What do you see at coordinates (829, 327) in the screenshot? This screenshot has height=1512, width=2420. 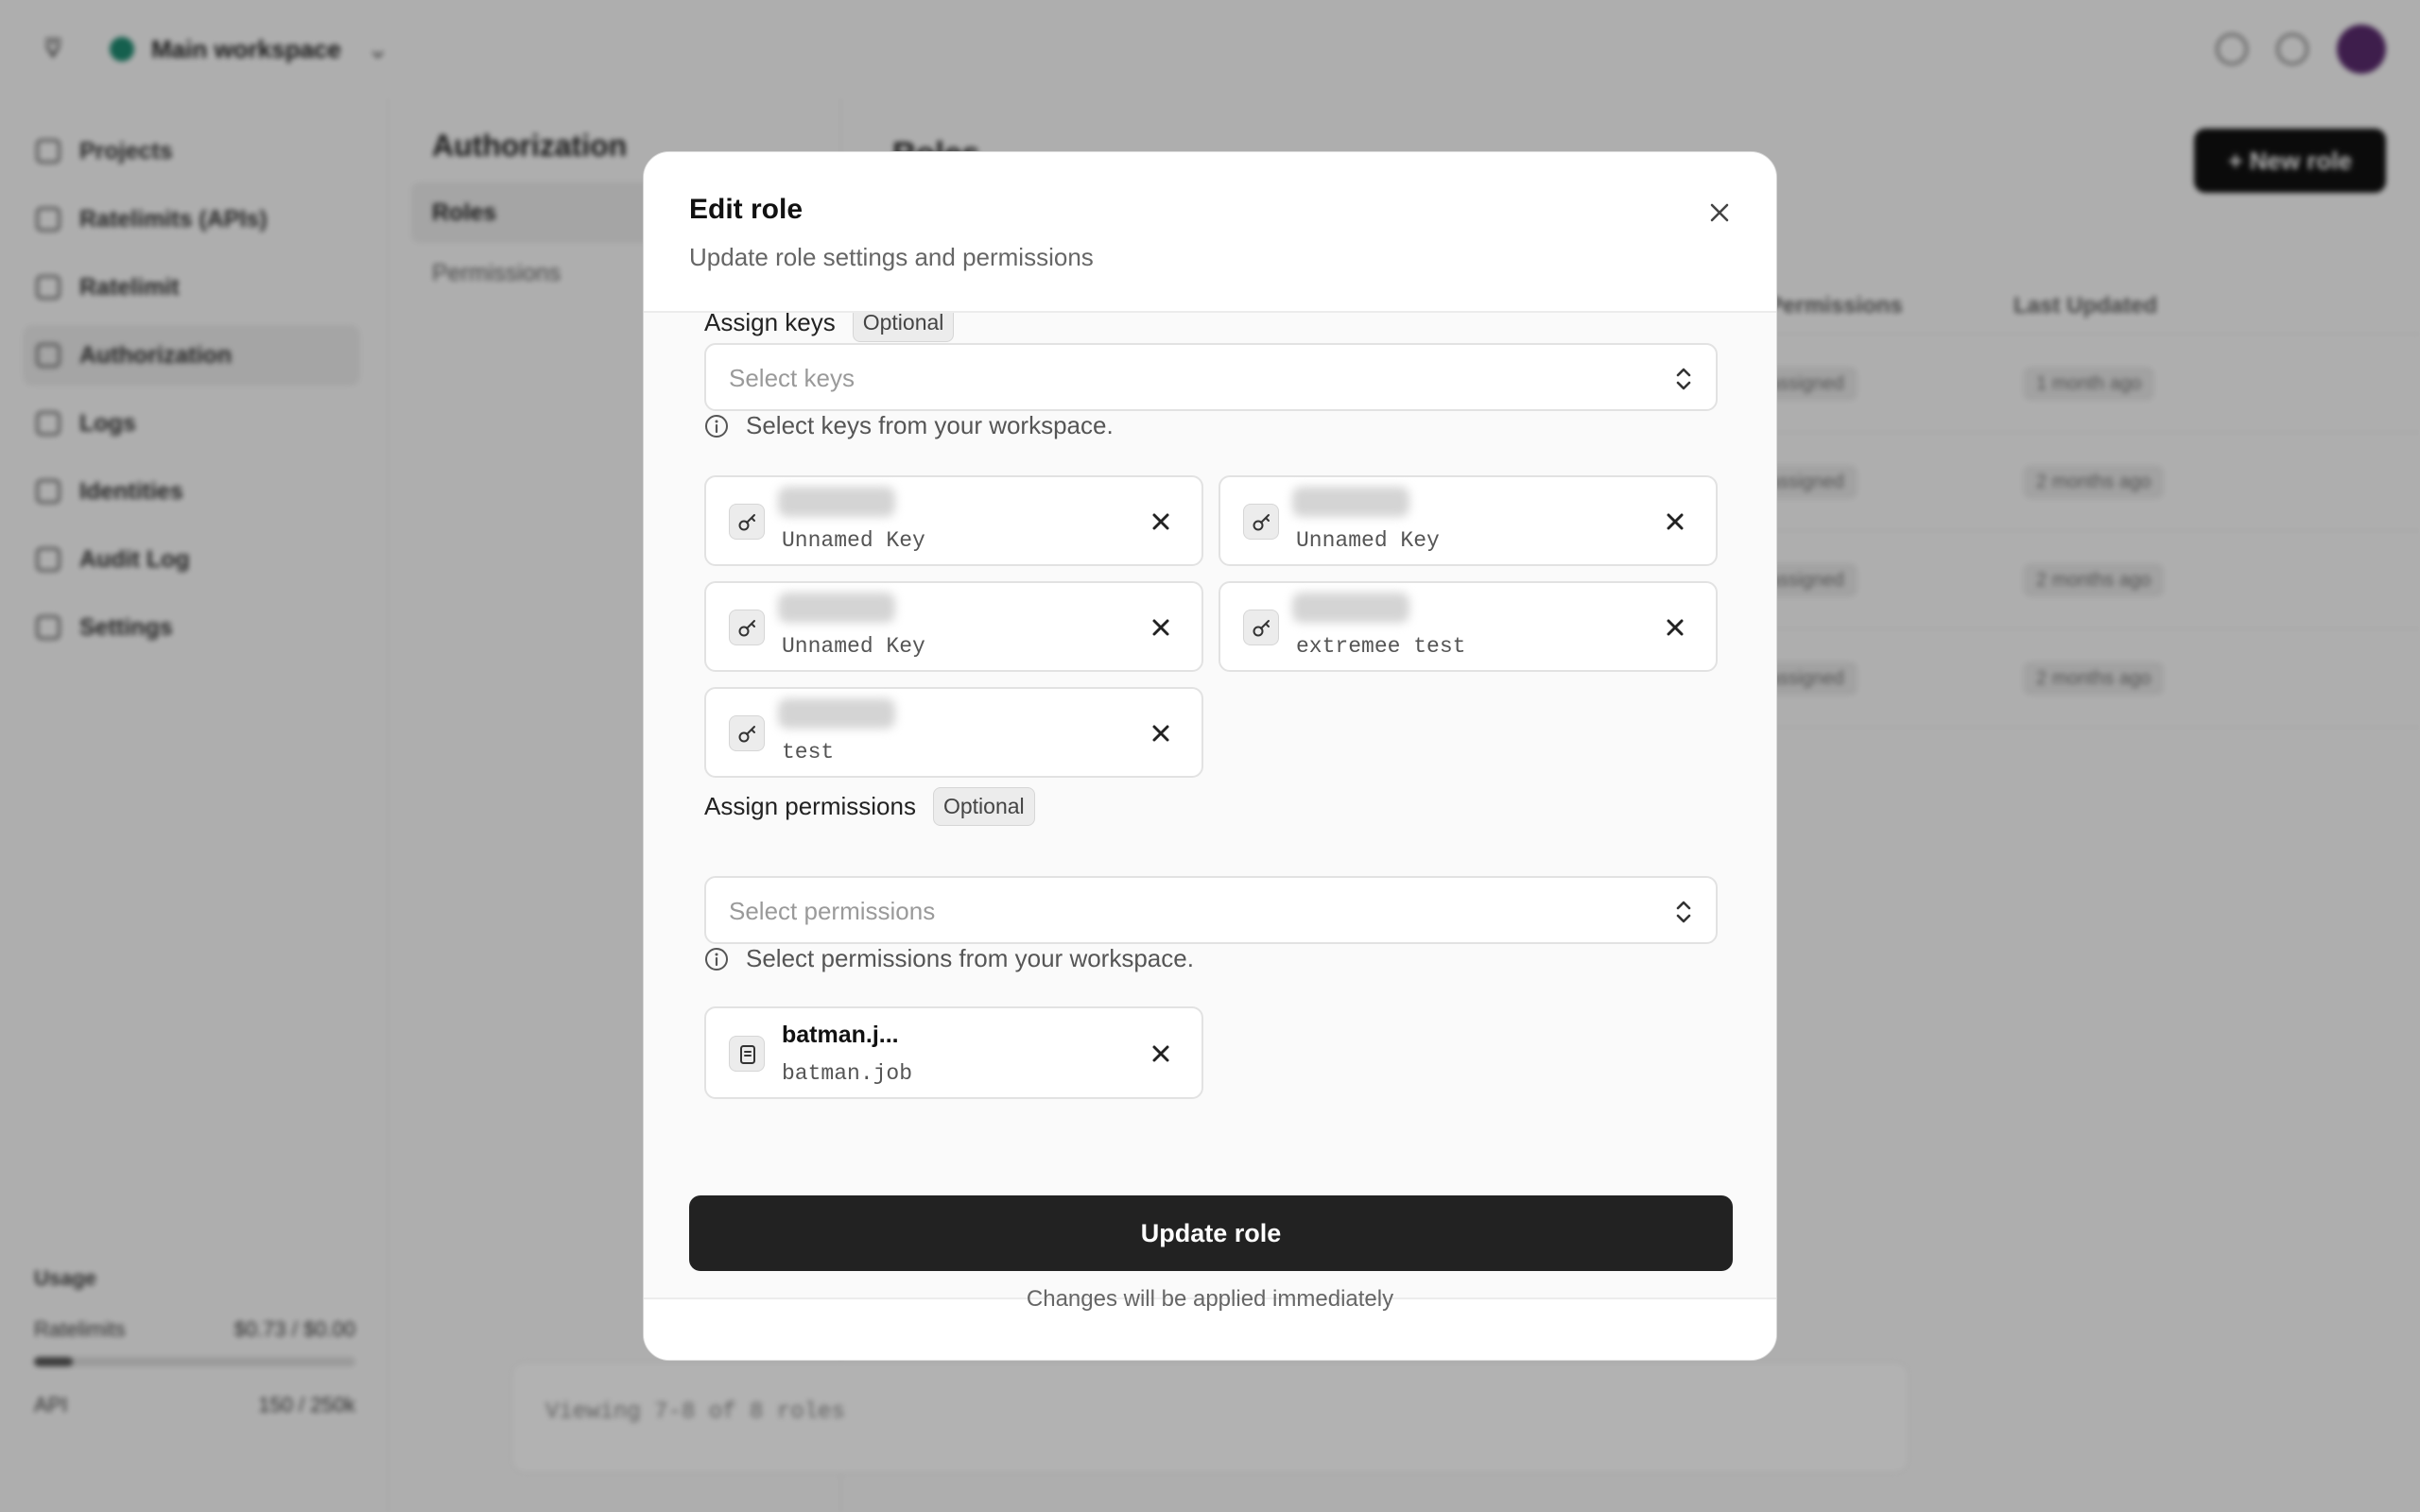 I see `assign-keys-label: Assign keys Optional` at bounding box center [829, 327].